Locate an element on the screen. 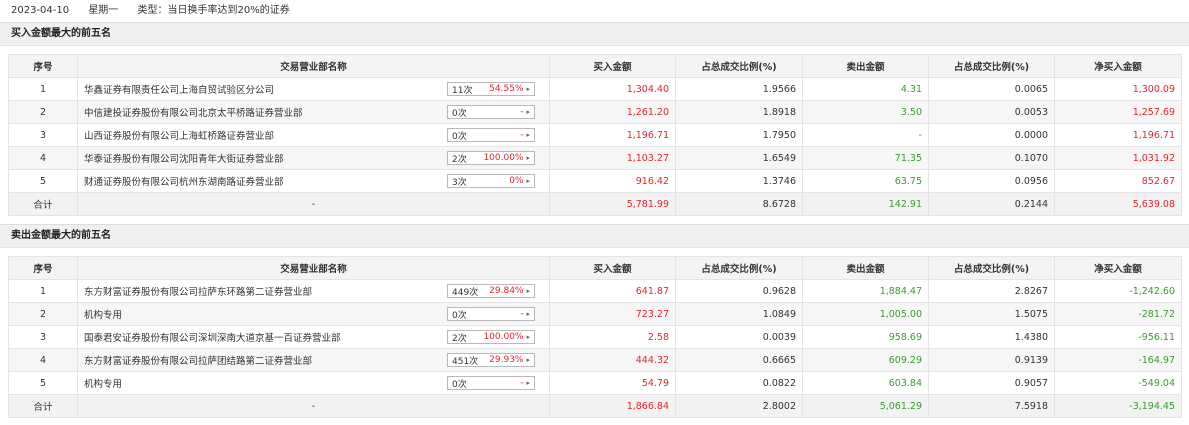 The width and height of the screenshot is (1189, 425). appearance-count: 2次 is located at coordinates (459, 338).